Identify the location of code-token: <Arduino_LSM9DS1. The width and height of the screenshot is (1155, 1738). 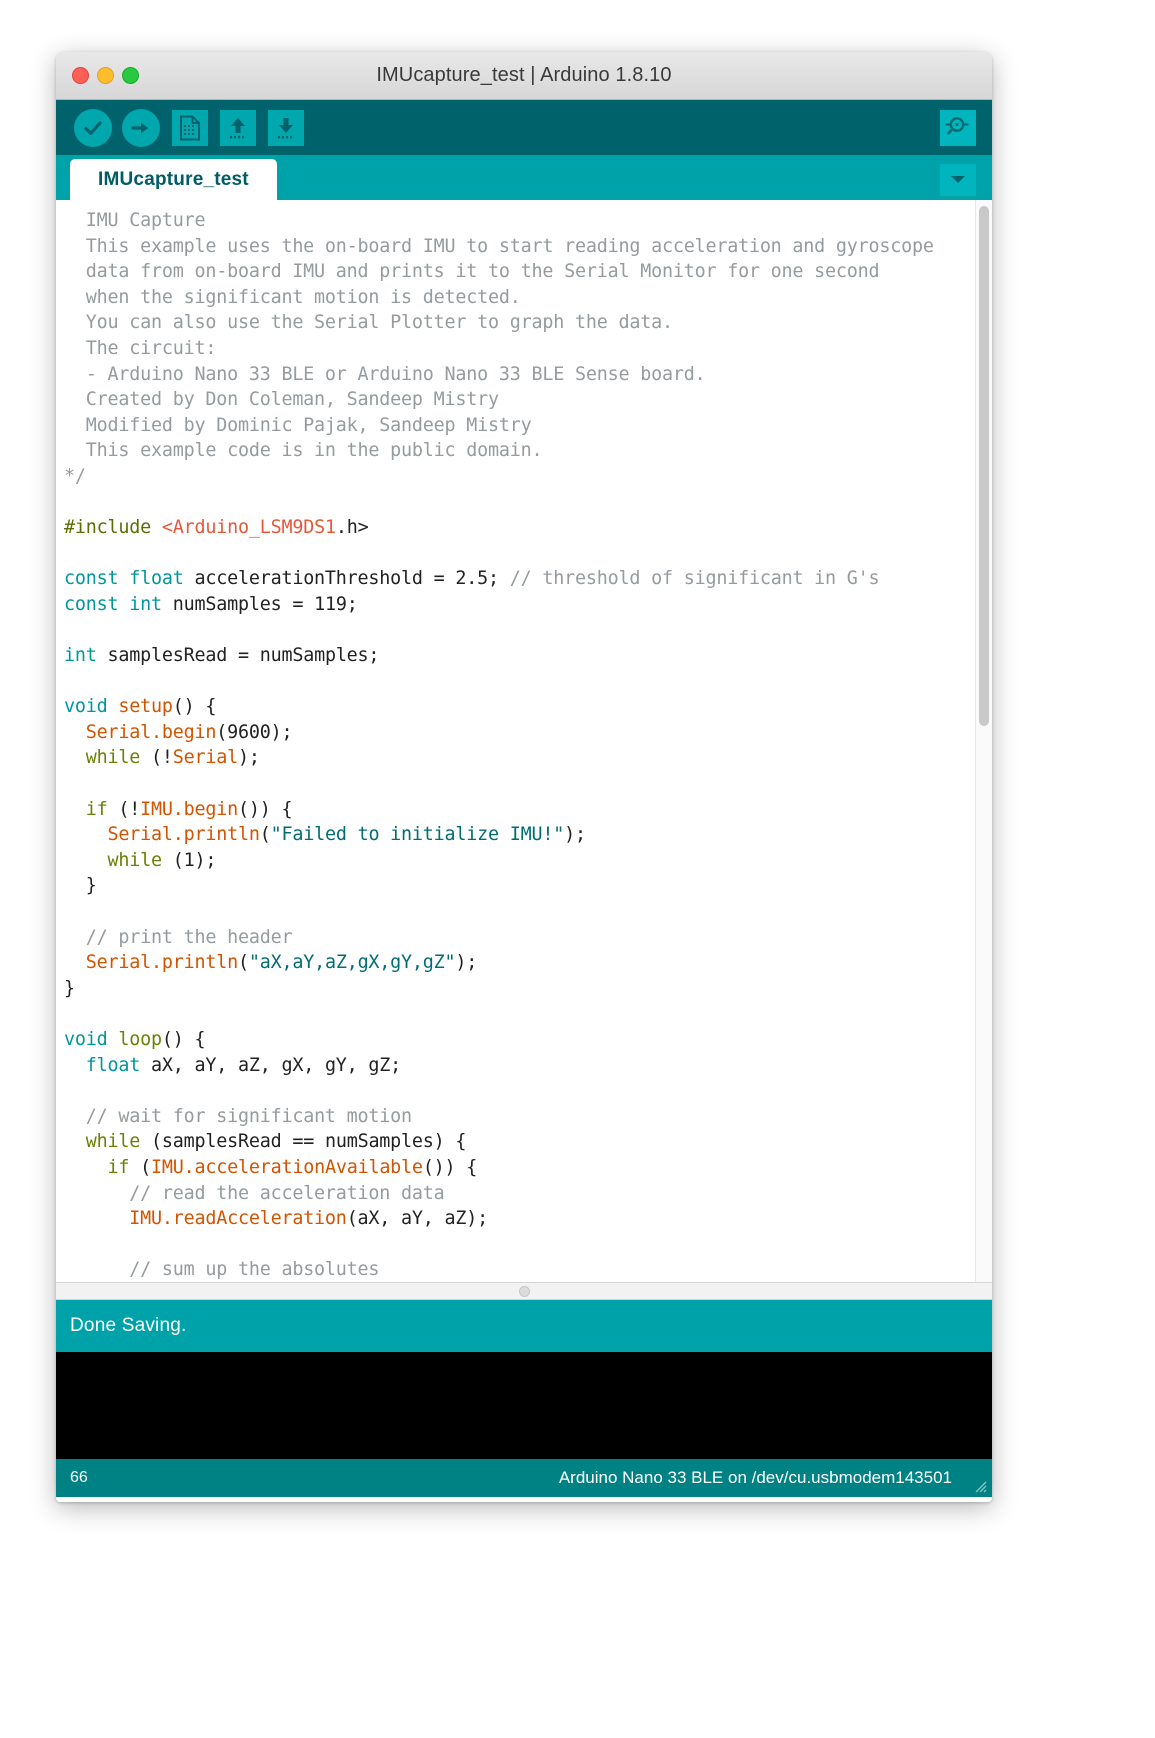
(248, 528).